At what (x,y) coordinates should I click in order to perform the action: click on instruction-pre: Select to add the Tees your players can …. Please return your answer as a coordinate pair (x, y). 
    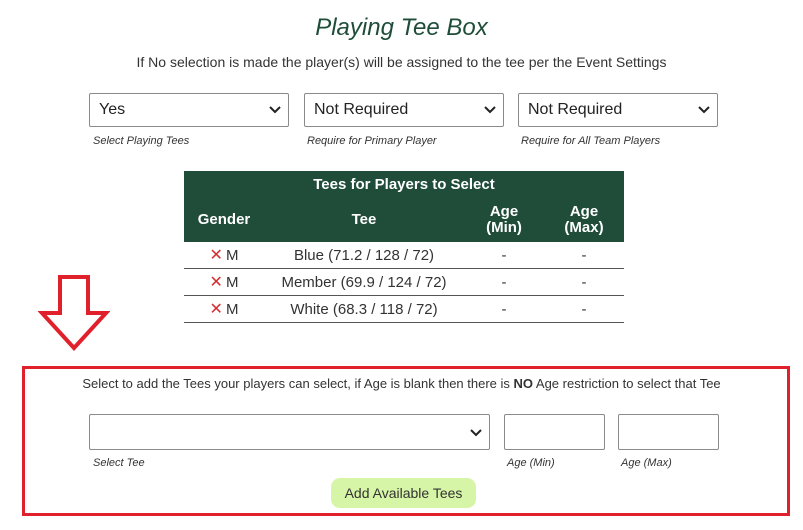
    Looking at the image, I should click on (298, 383).